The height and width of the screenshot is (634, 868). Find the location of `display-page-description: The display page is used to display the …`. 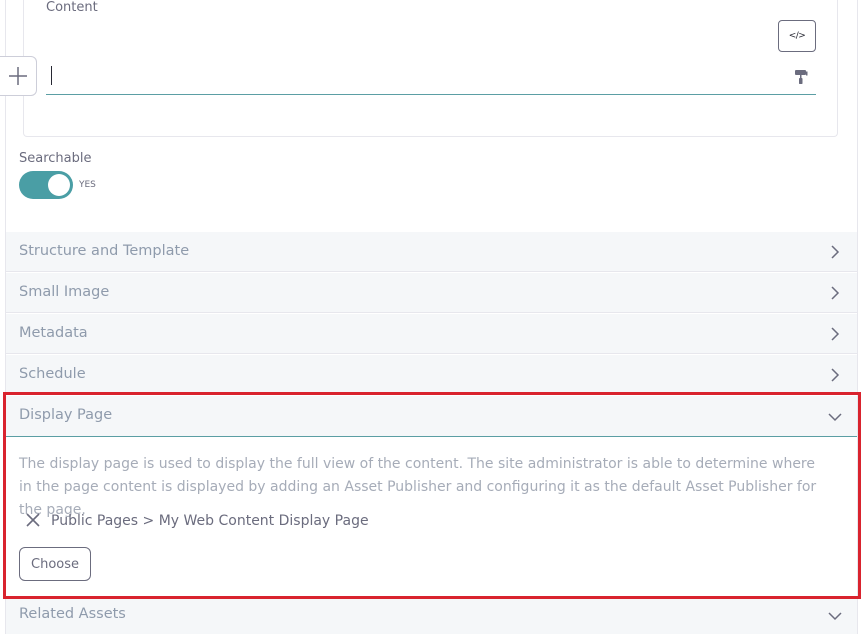

display-page-description: The display page is used to display the … is located at coordinates (418, 487).